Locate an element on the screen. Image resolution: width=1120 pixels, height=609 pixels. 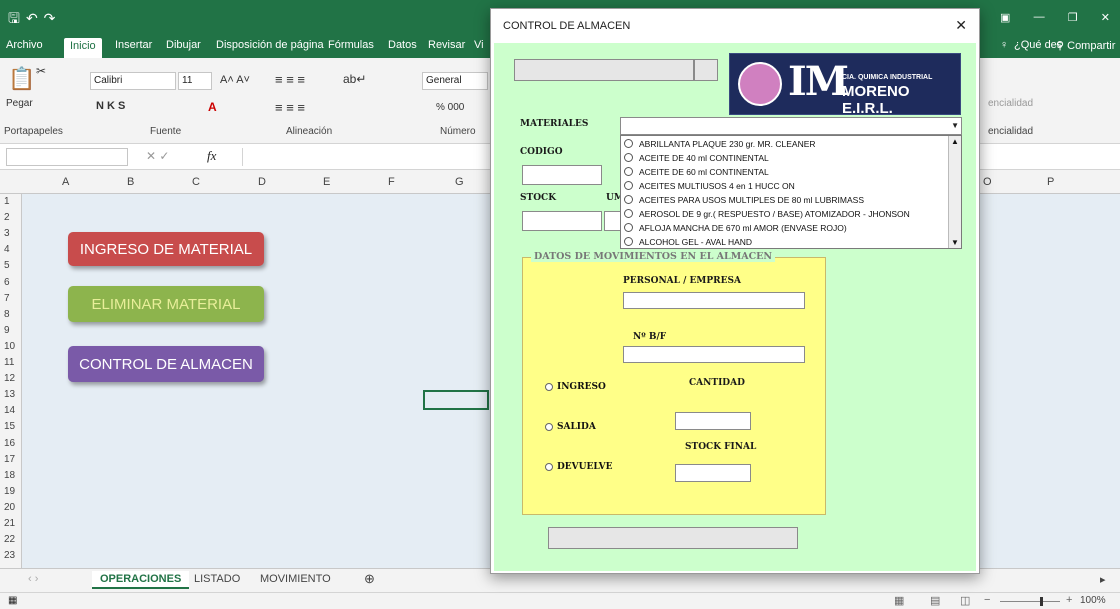
row-header: 10 is located at coordinates (9, 346).